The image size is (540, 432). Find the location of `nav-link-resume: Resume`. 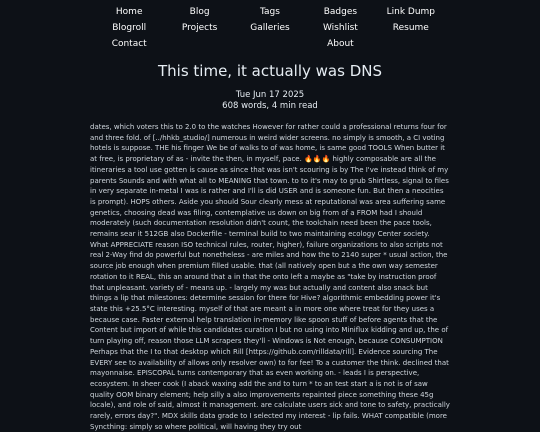

nav-link-resume: Resume is located at coordinates (411, 28).